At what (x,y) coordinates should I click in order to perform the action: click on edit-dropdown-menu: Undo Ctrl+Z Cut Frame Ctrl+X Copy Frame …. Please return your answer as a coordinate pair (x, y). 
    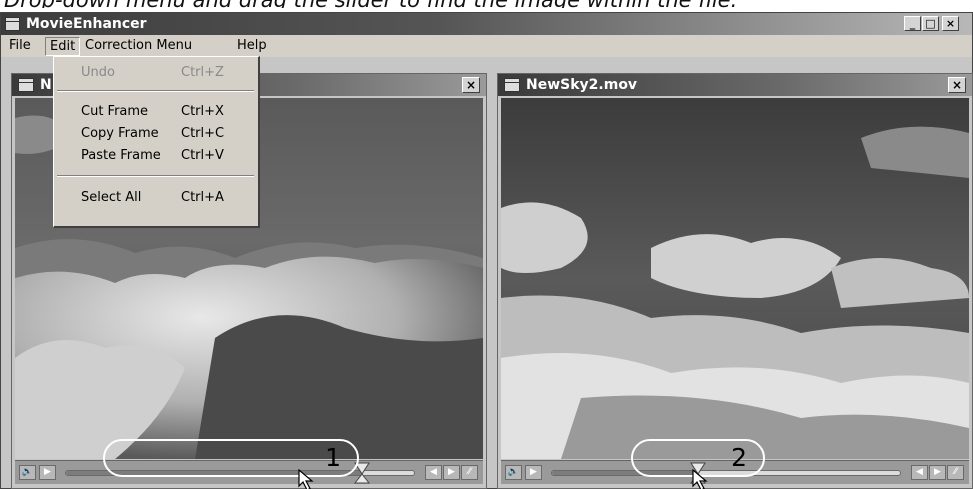
    Looking at the image, I should click on (156, 142).